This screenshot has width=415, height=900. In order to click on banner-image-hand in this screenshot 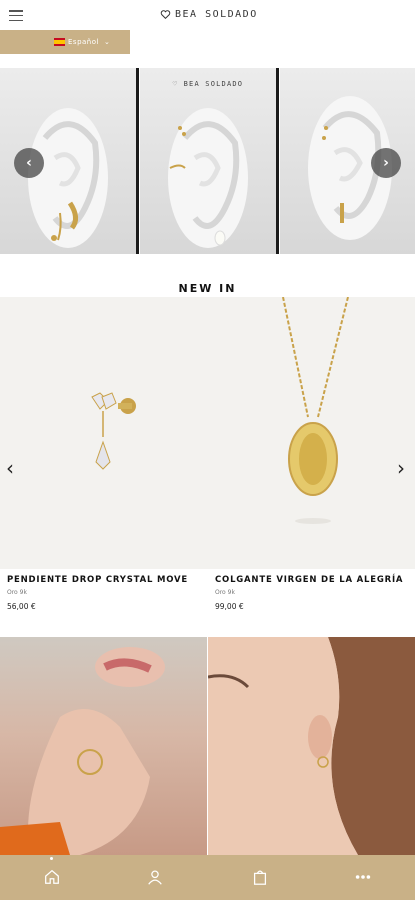, I will do `click(103, 746)`.